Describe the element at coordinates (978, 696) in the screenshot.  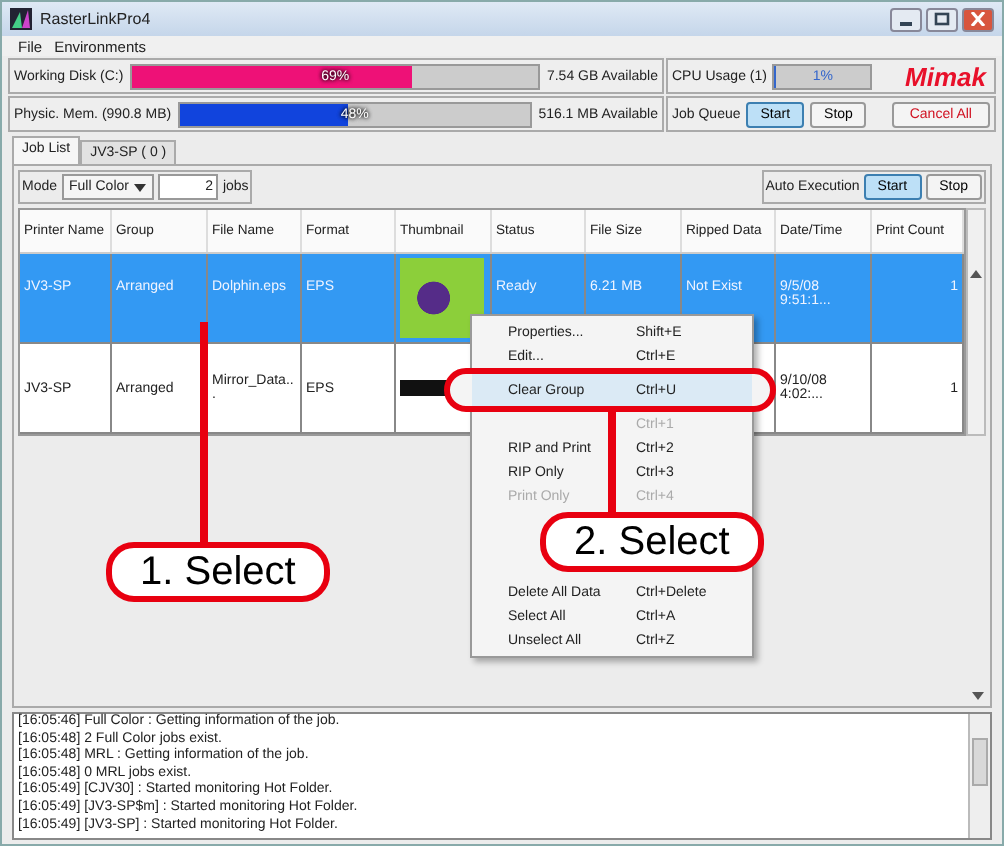
I see `scroll-down-icon` at that location.